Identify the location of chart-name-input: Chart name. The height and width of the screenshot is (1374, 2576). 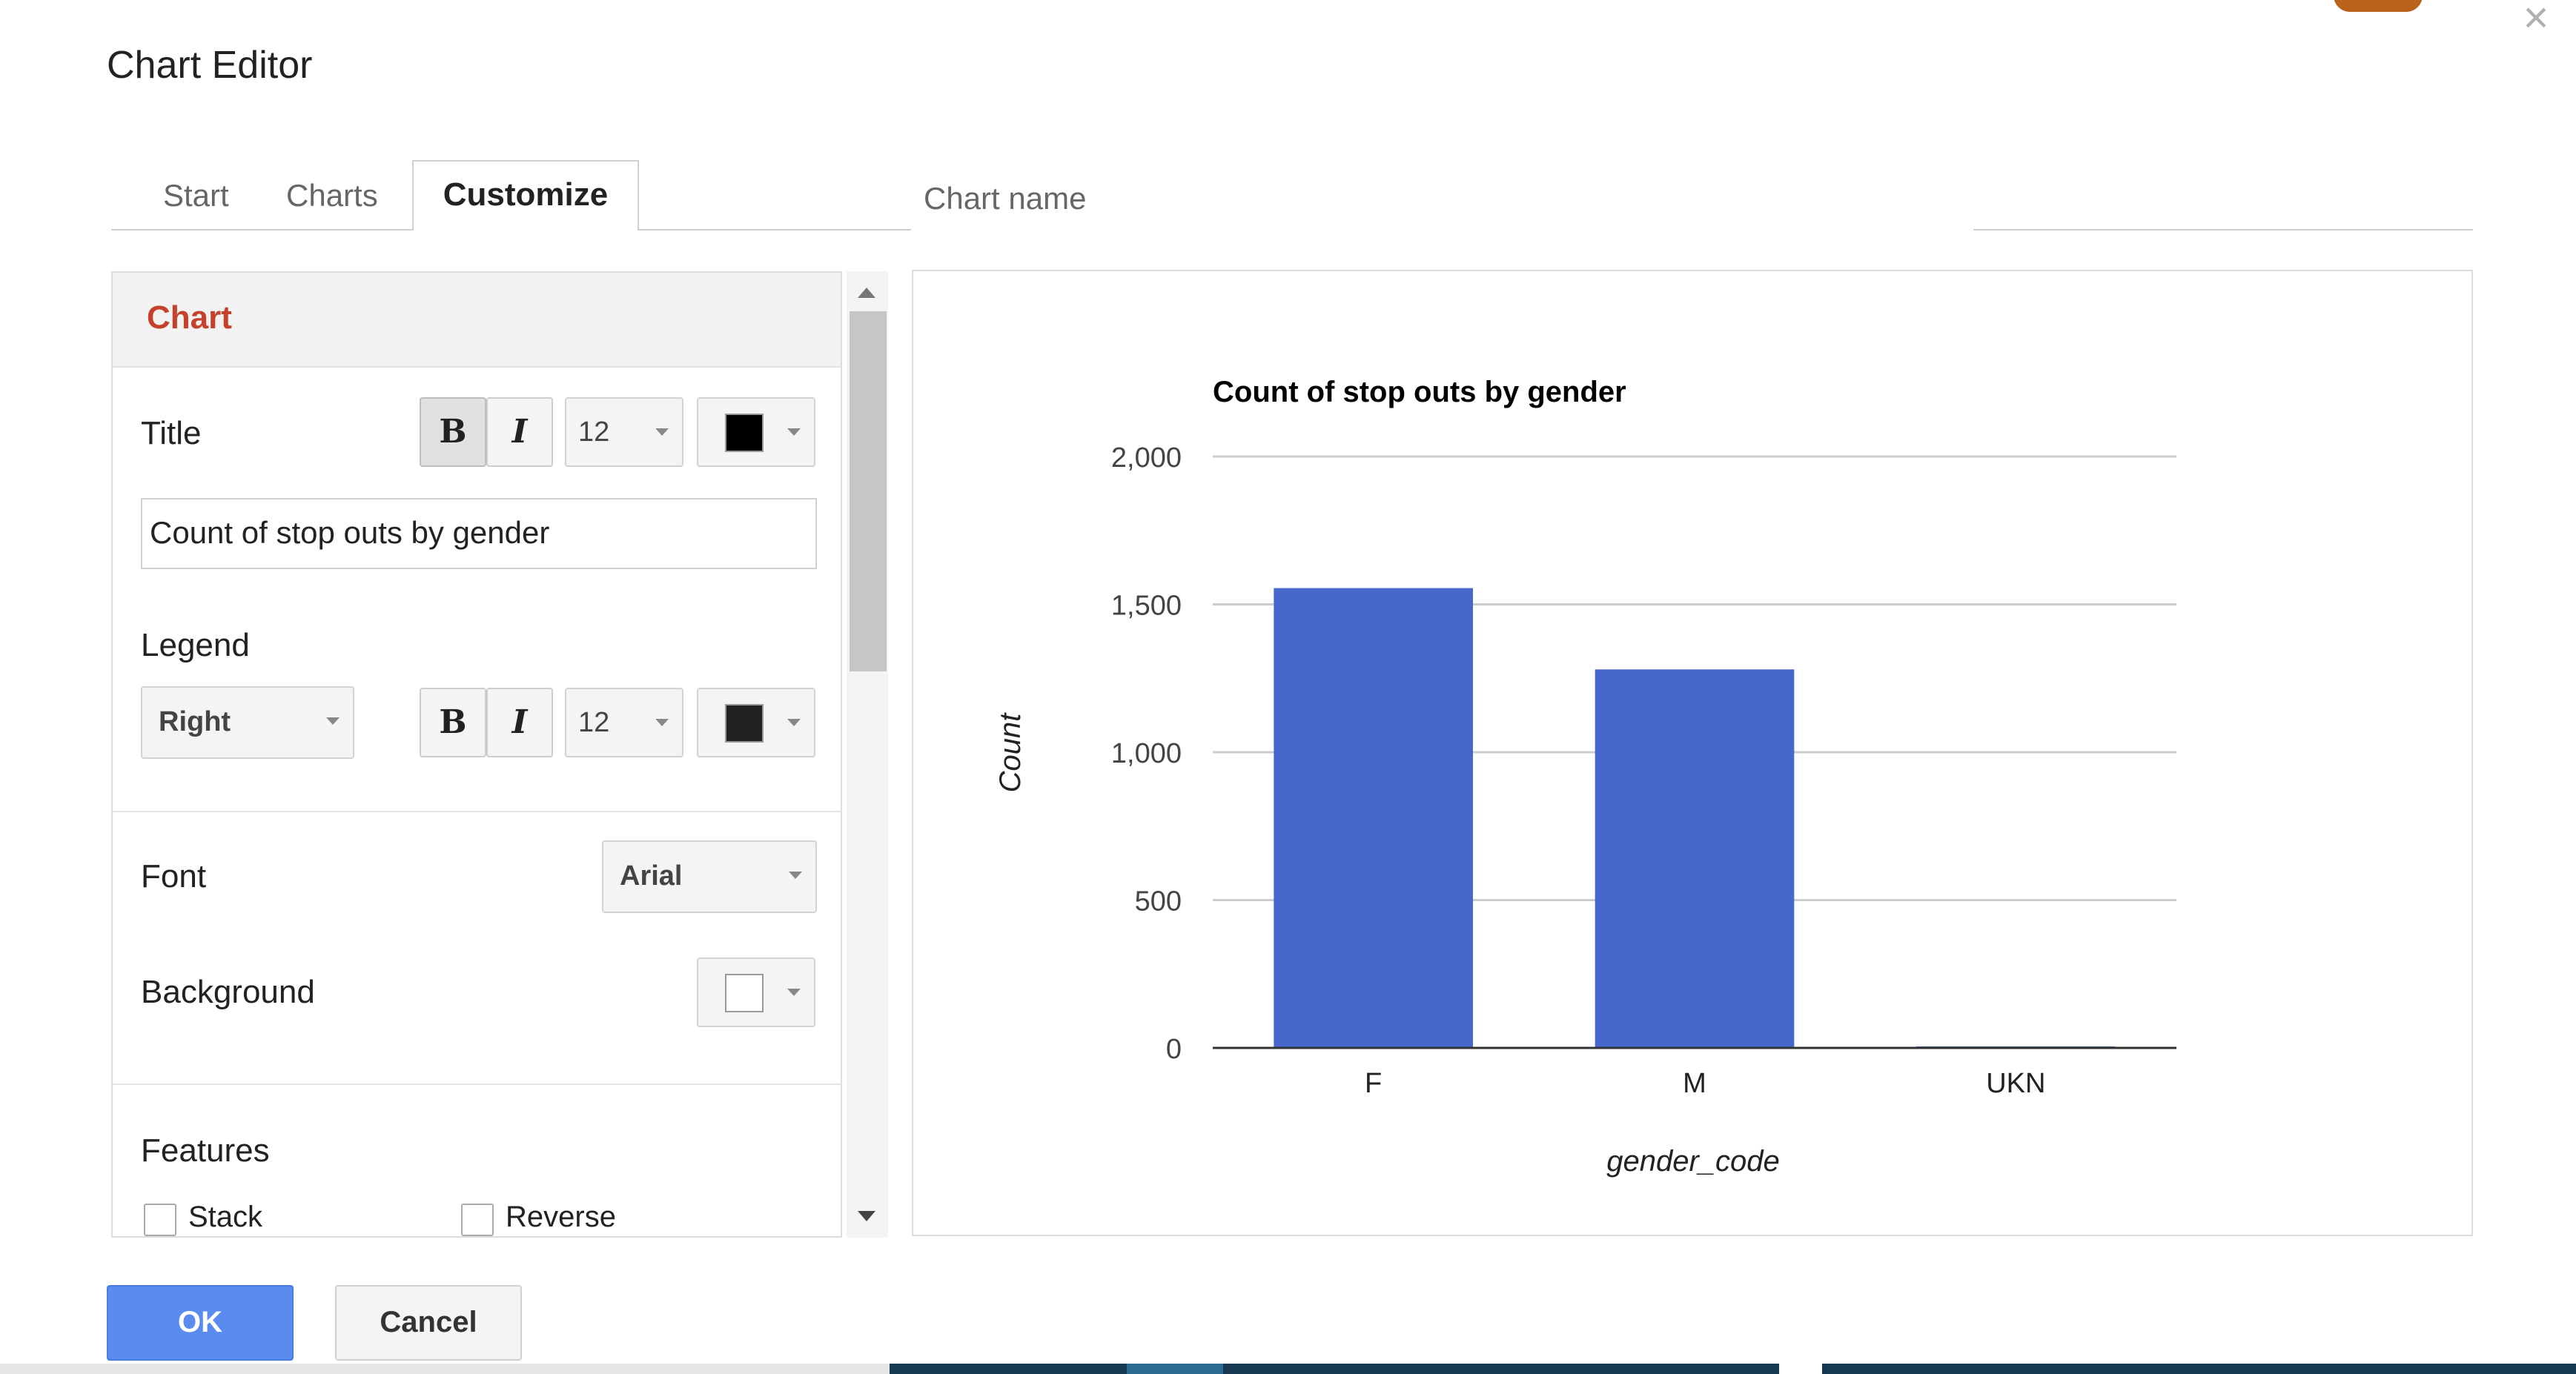
(1005, 198).